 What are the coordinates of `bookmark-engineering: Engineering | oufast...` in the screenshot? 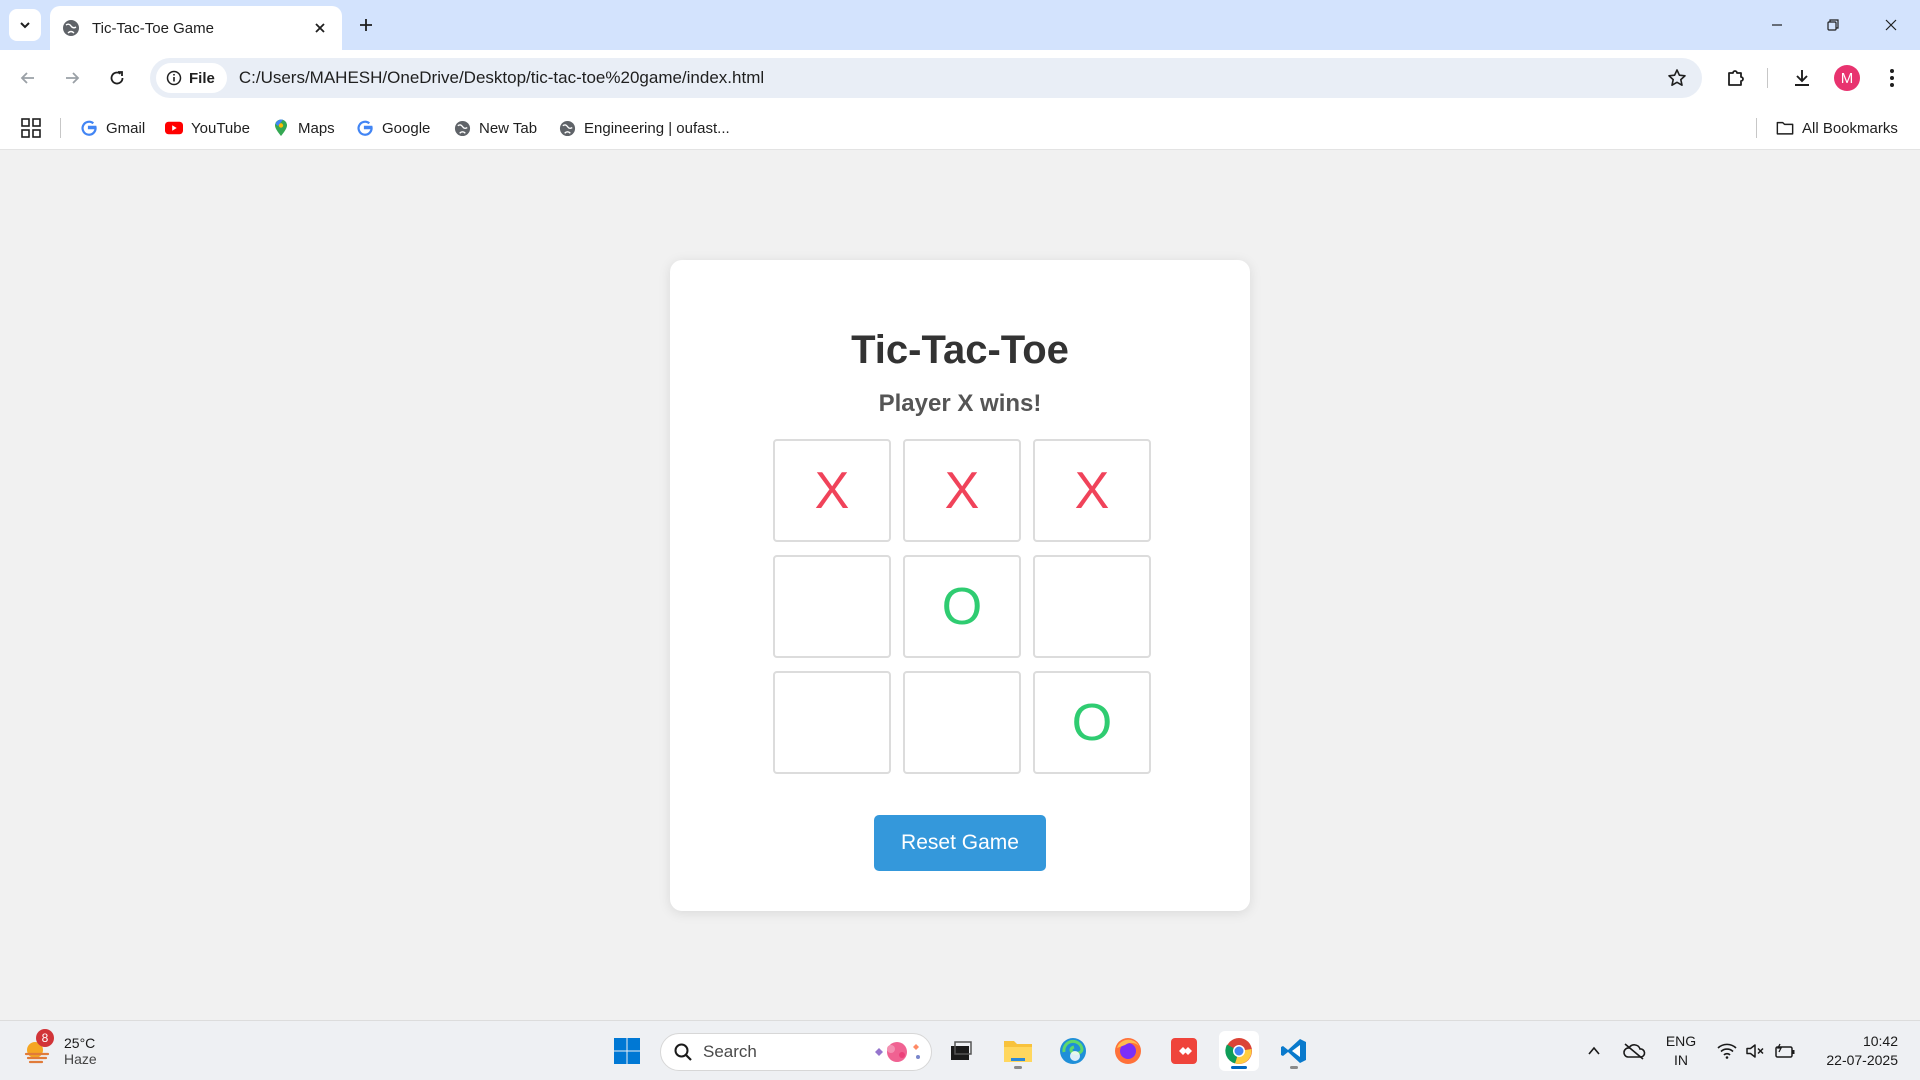 It's located at (644, 128).